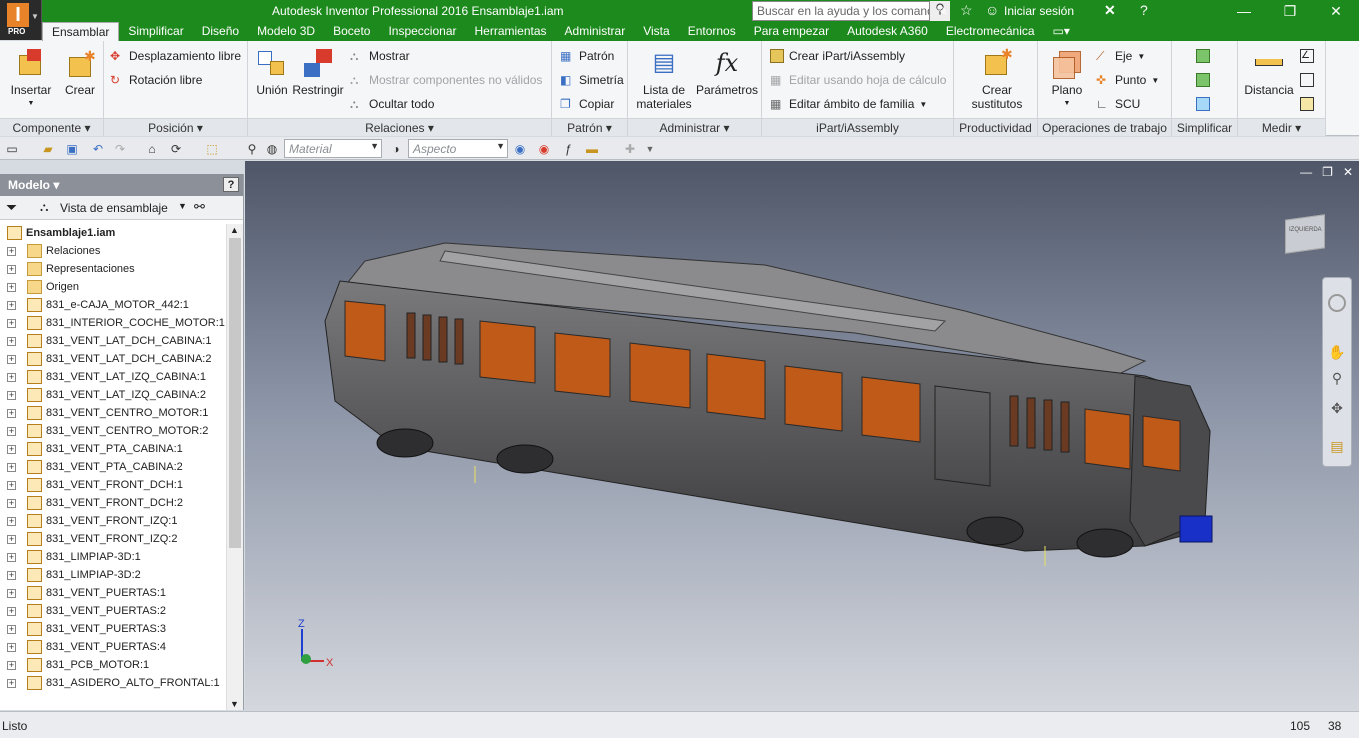  I want to click on punto-button: ✜ Punto ▼, so click(1127, 80).